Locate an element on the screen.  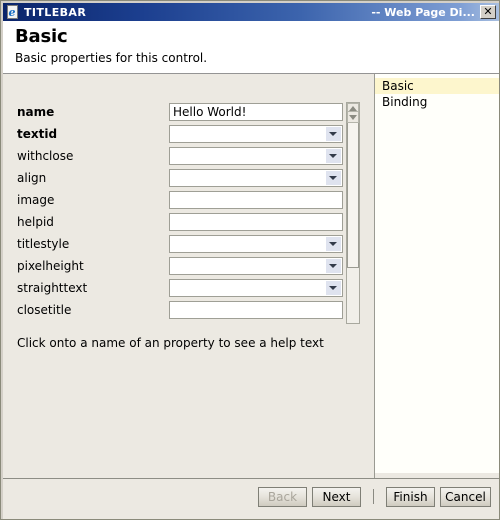
page-title: Basic is located at coordinates (41, 36).